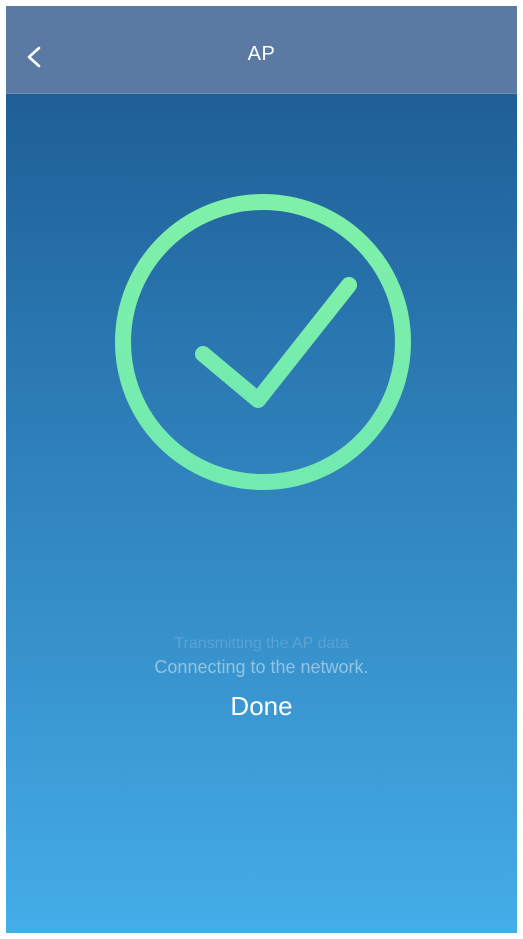 The width and height of the screenshot is (523, 939). Describe the element at coordinates (261, 643) in the screenshot. I see `status-transmitting: Transmitting the AP data` at that location.